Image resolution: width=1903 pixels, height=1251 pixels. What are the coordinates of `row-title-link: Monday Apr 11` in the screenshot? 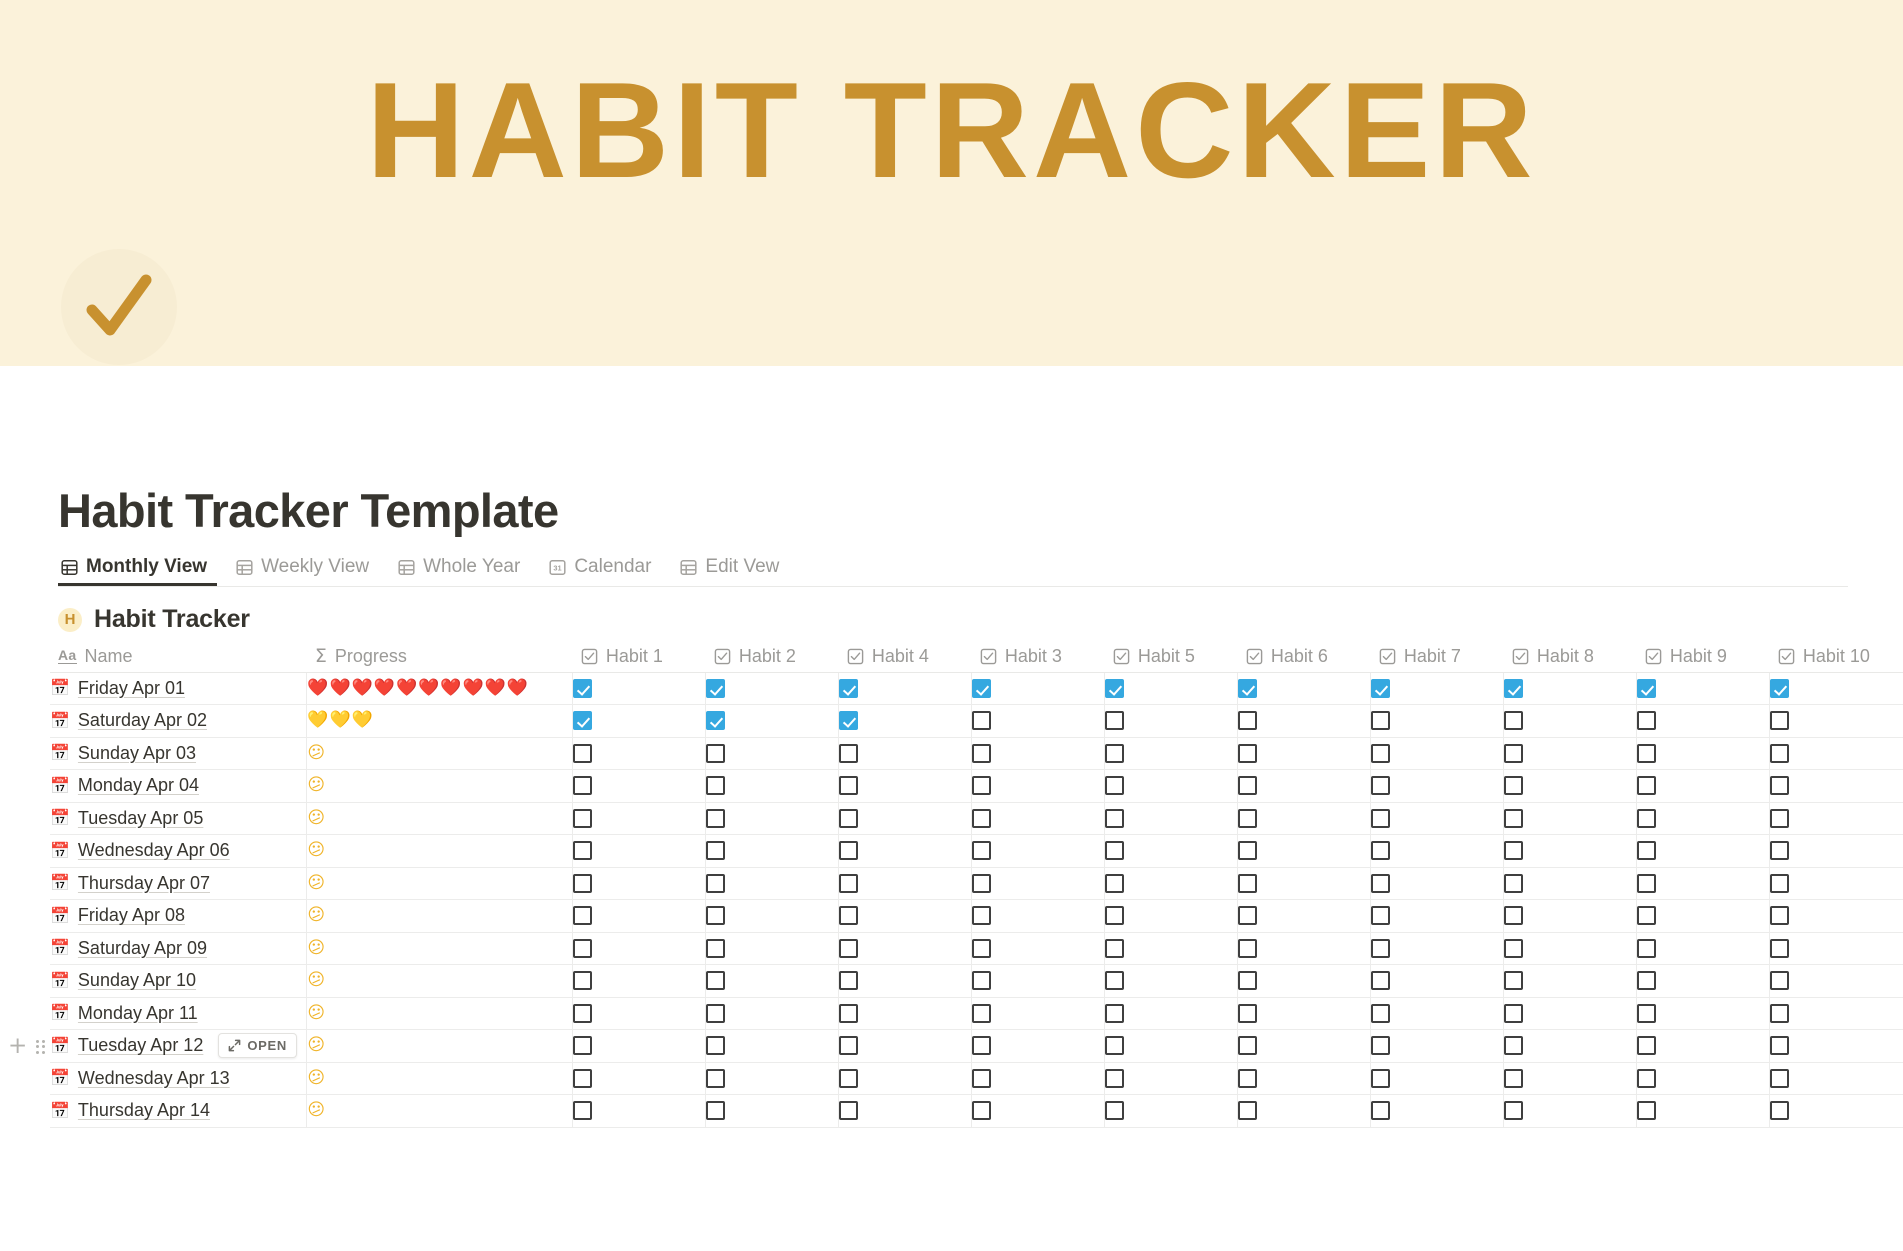 It's located at (138, 1013).